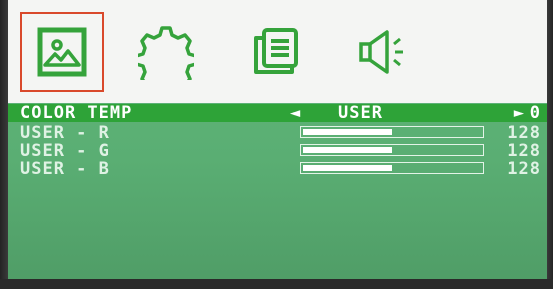 The width and height of the screenshot is (553, 289). Describe the element at coordinates (65, 169) in the screenshot. I see `user-b-label: USER - B` at that location.